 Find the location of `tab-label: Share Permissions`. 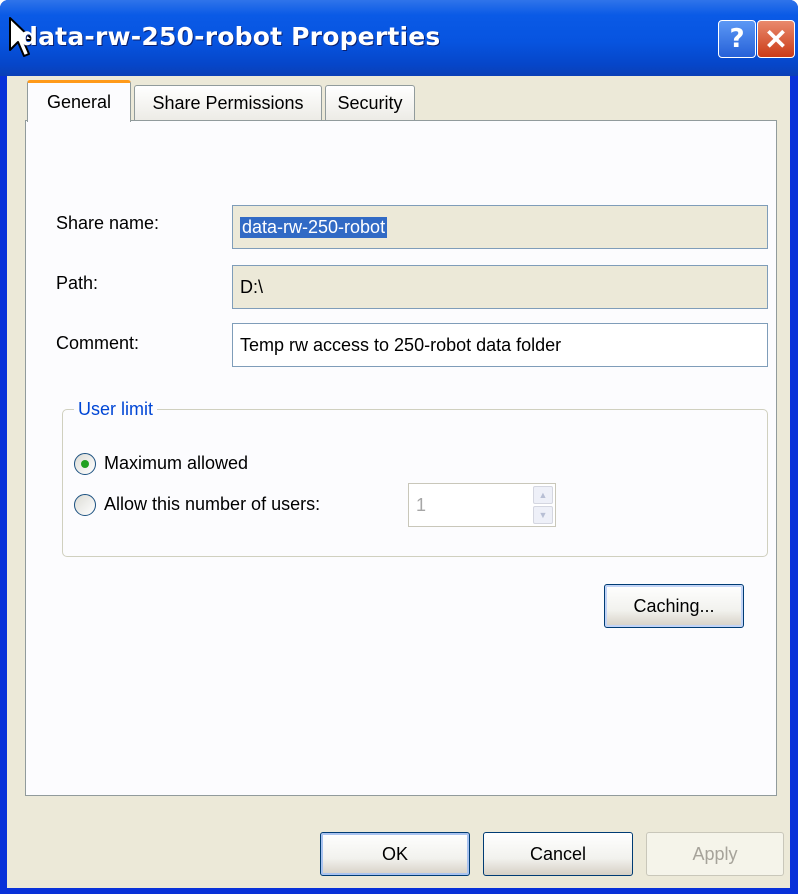

tab-label: Share Permissions is located at coordinates (228, 103).